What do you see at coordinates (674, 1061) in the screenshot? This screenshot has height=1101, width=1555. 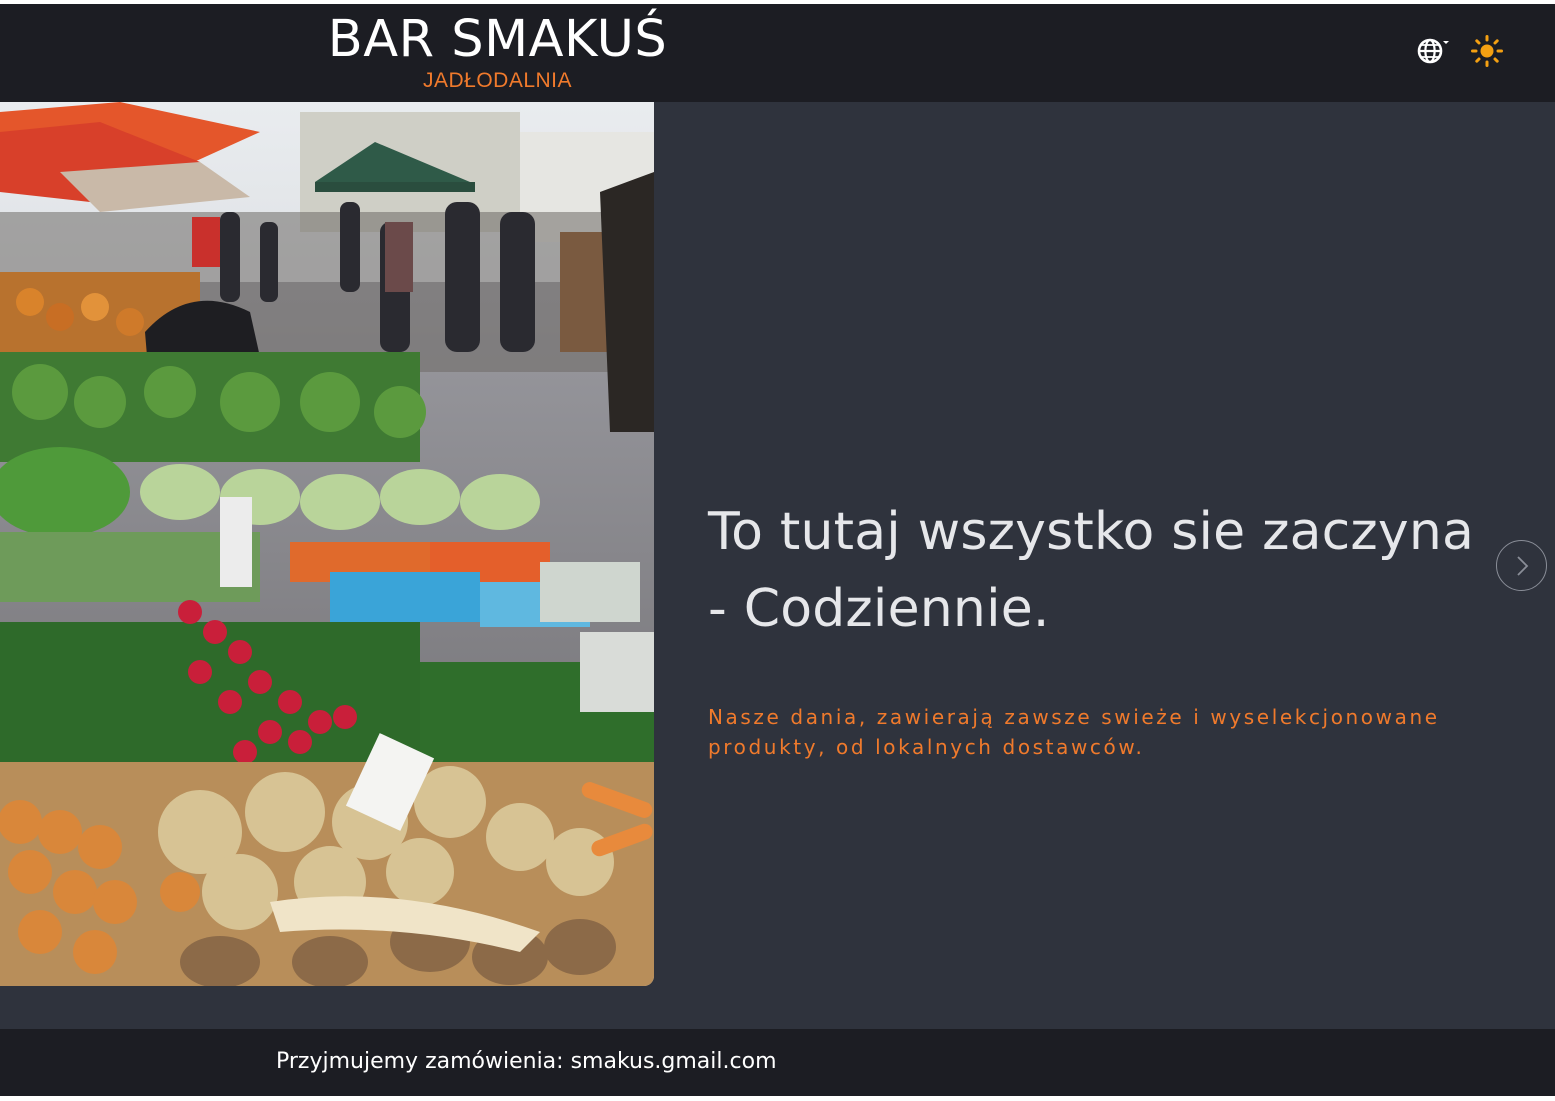 I see `contact-email-link: smakus.gmail.com` at bounding box center [674, 1061].